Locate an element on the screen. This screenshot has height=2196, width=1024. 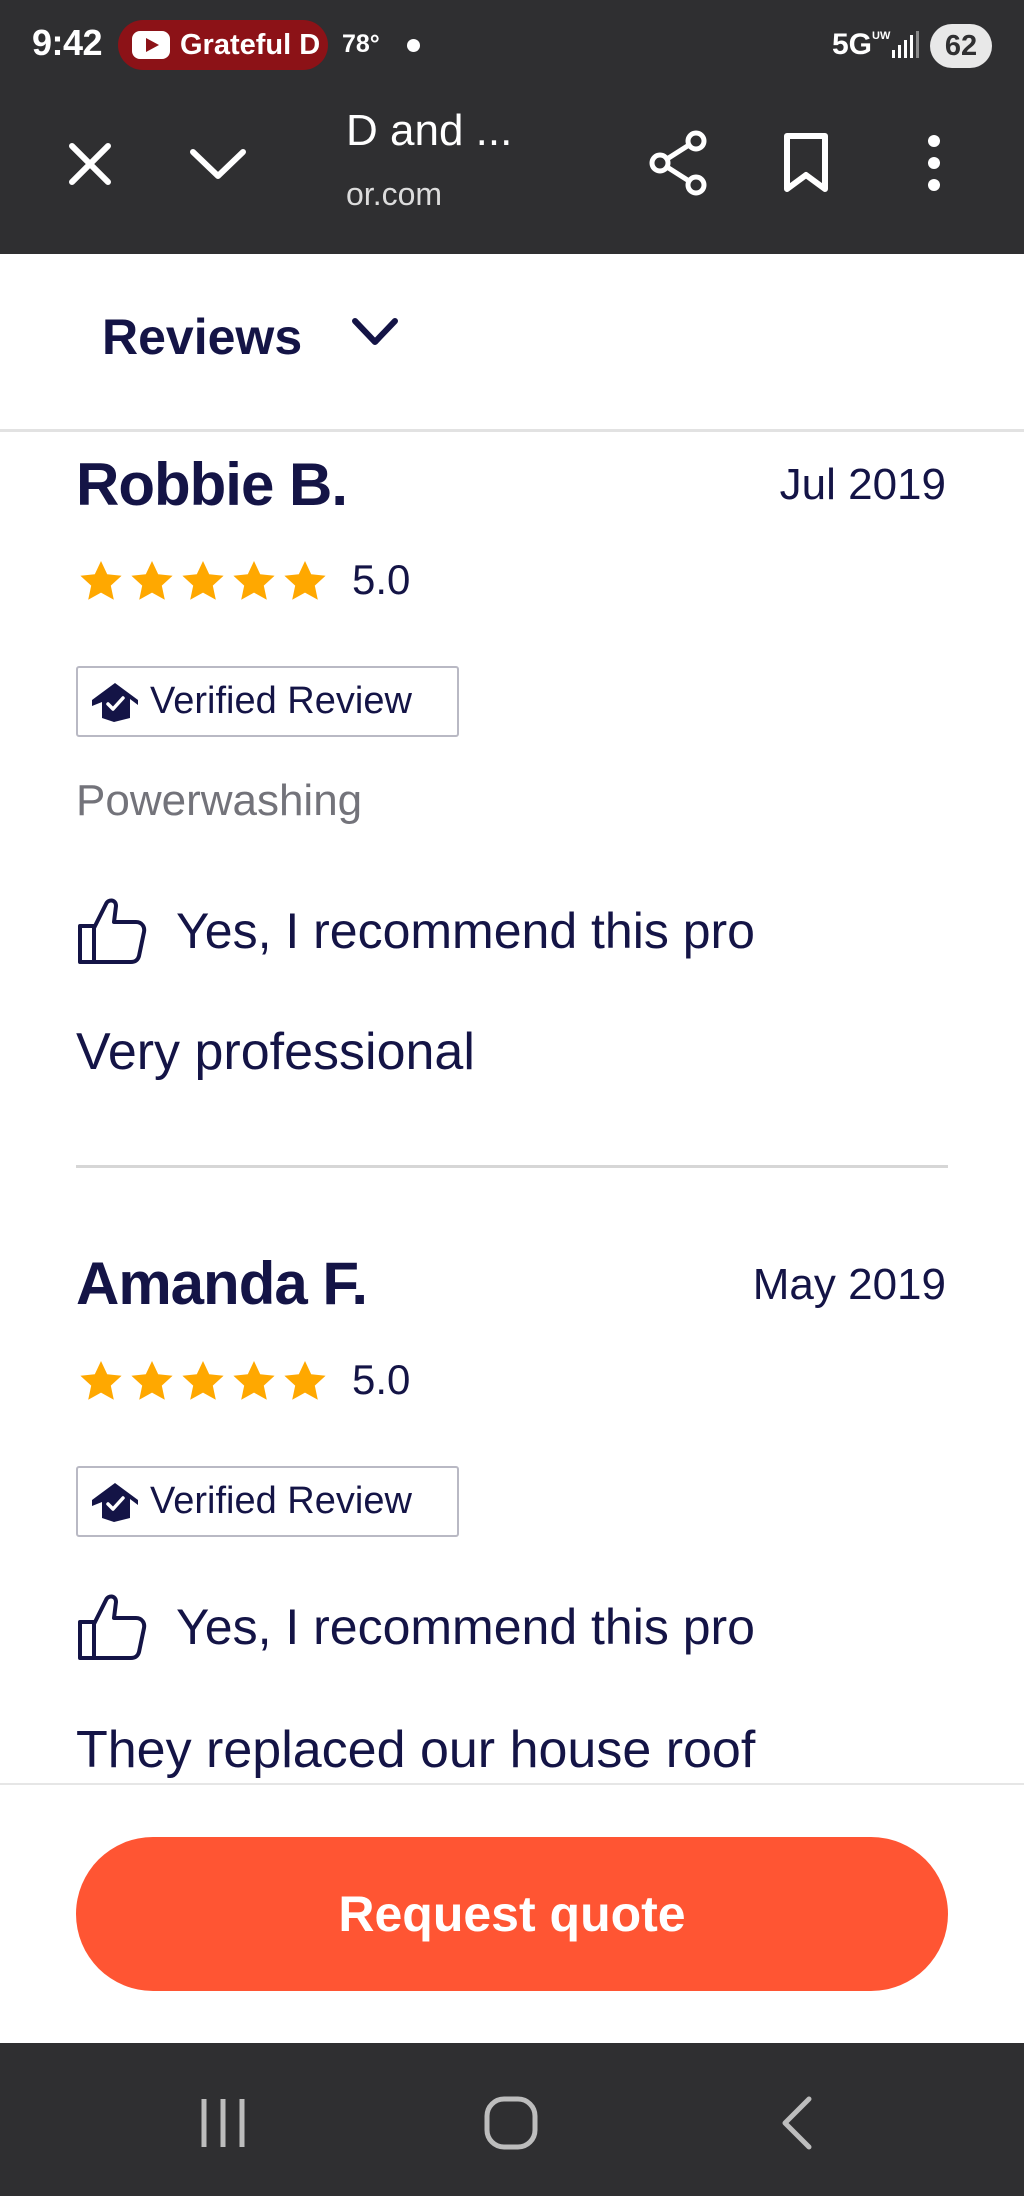
system-navigation-bar is located at coordinates (512, 2119).